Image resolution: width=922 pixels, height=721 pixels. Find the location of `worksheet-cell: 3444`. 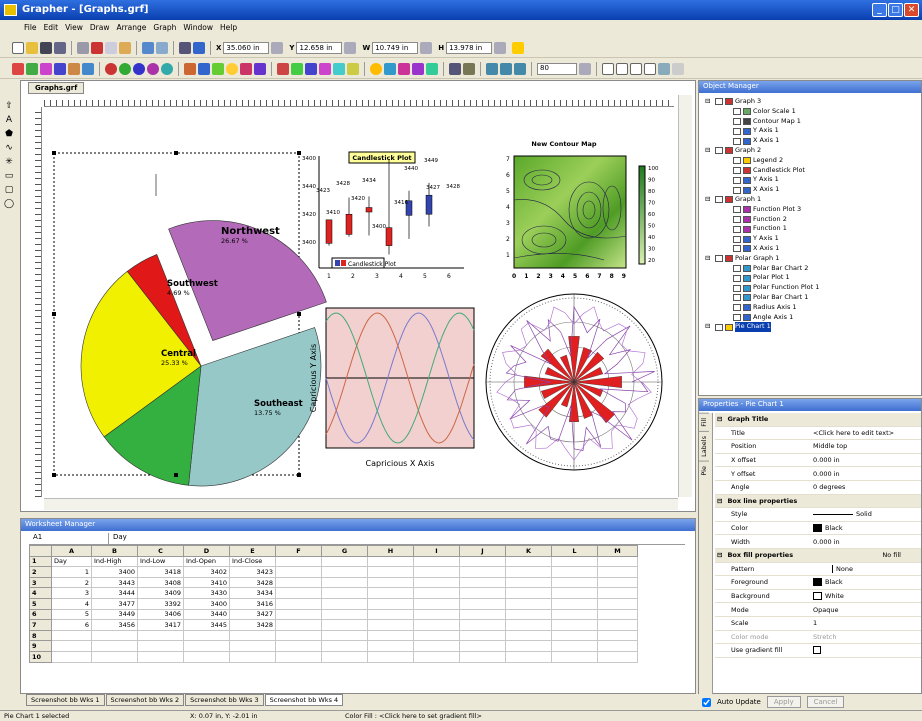

worksheet-cell: 3444 is located at coordinates (114, 593).